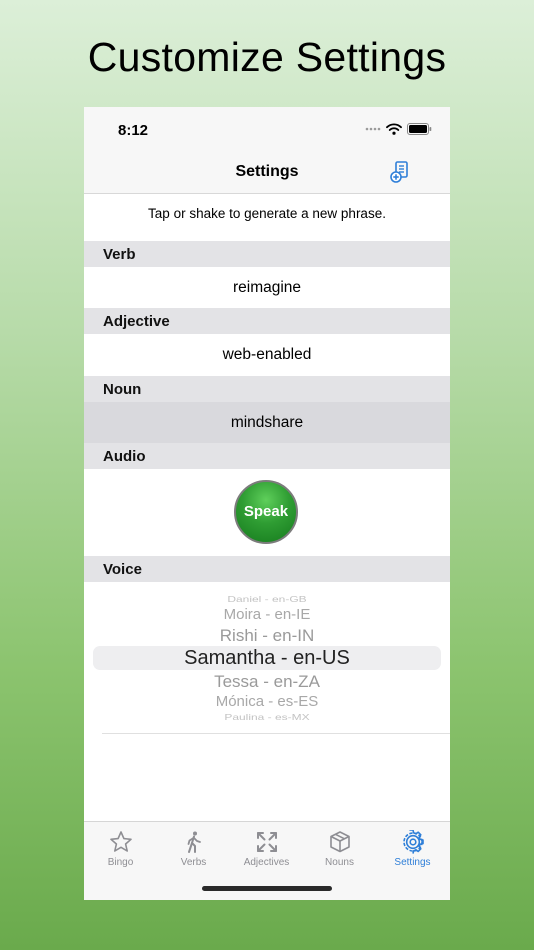 This screenshot has width=534, height=950. What do you see at coordinates (267, 422) in the screenshot?
I see `noun-value-row: mindshare` at bounding box center [267, 422].